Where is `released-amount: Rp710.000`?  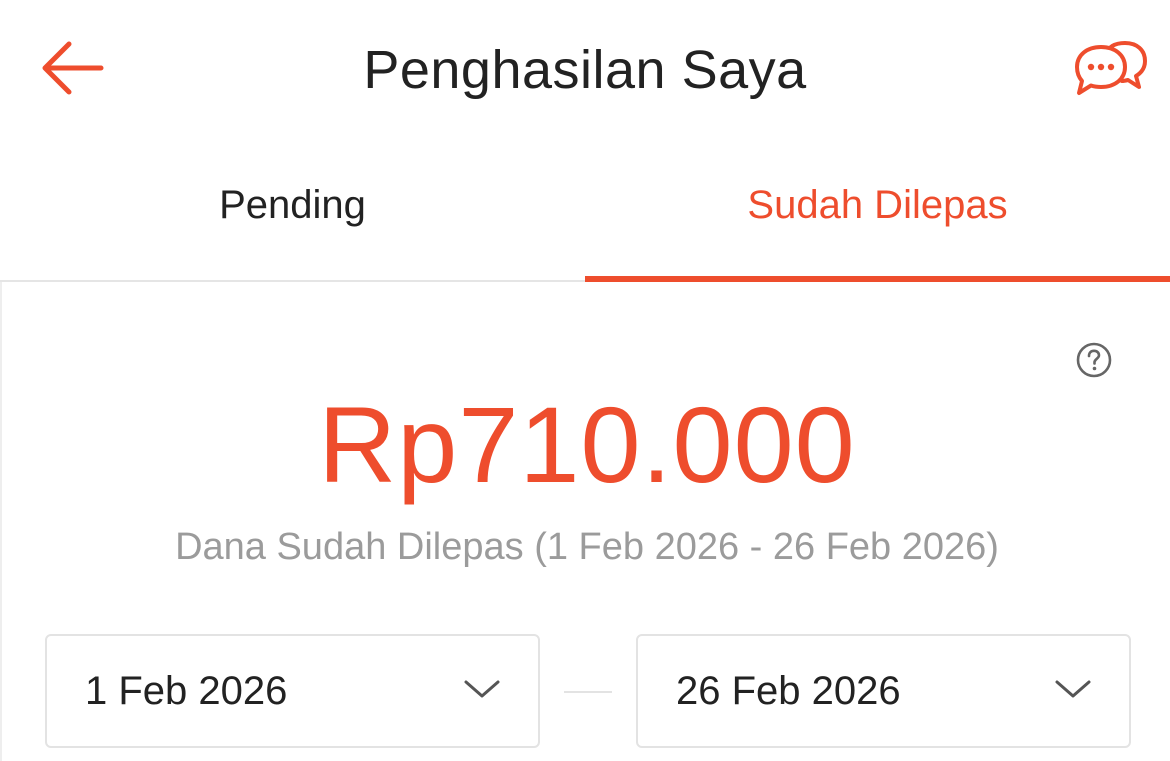
released-amount: Rp710.000 is located at coordinates (587, 444).